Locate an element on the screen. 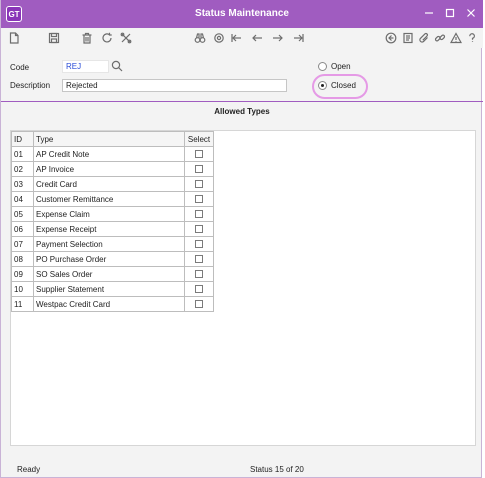 This screenshot has height=478, width=485. table-row: 04 Customer Remittance is located at coordinates (112, 199).